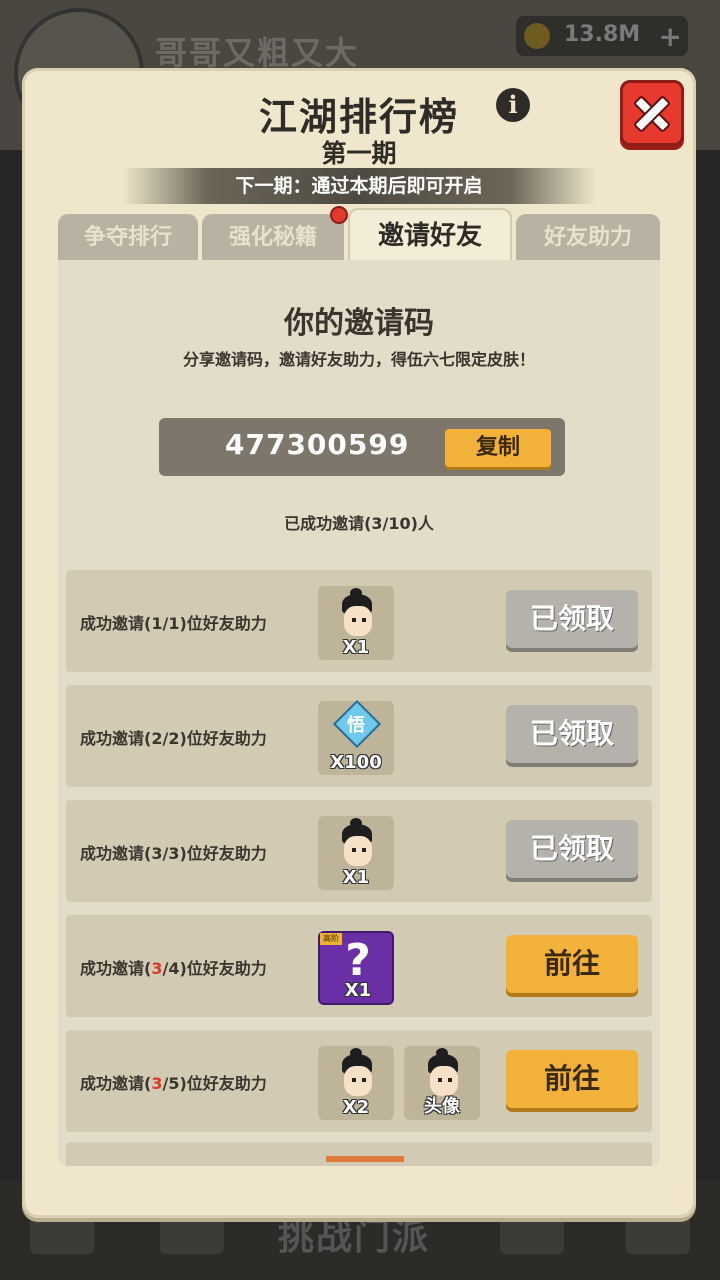  I want to click on info-icon: i, so click(513, 105).